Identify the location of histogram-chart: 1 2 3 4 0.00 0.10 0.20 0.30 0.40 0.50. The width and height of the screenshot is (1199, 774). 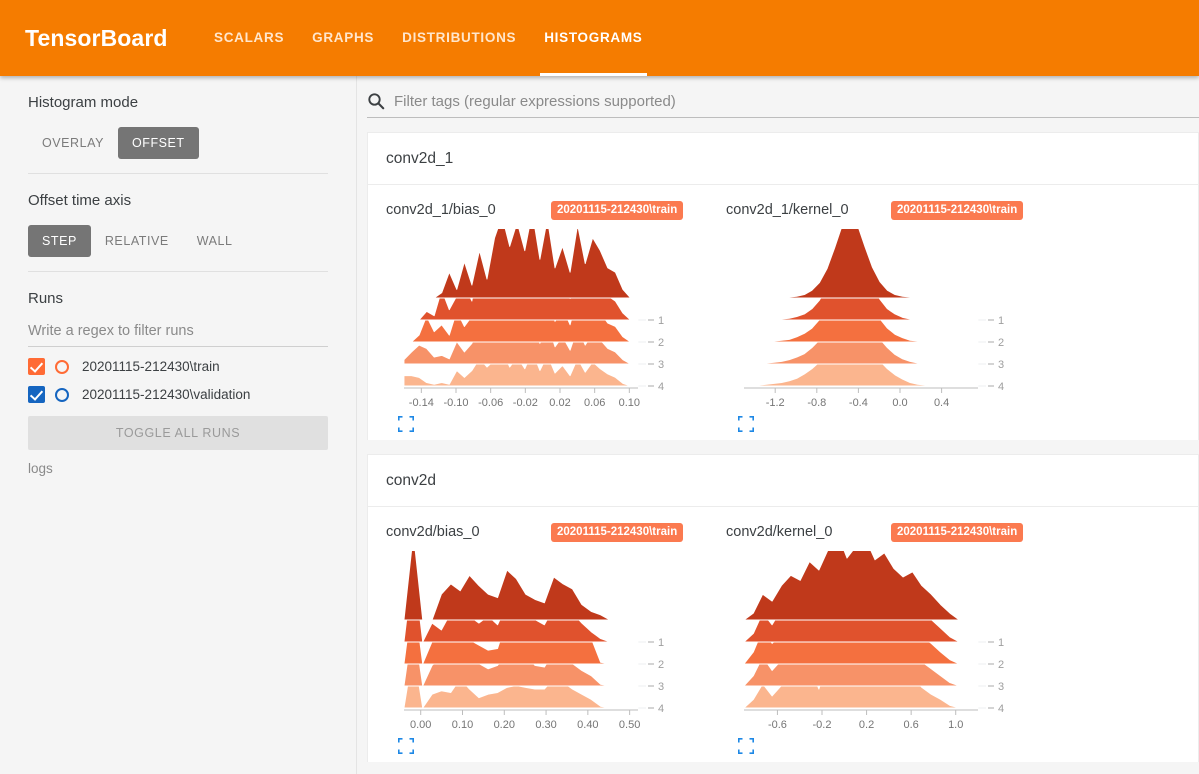
(536, 643).